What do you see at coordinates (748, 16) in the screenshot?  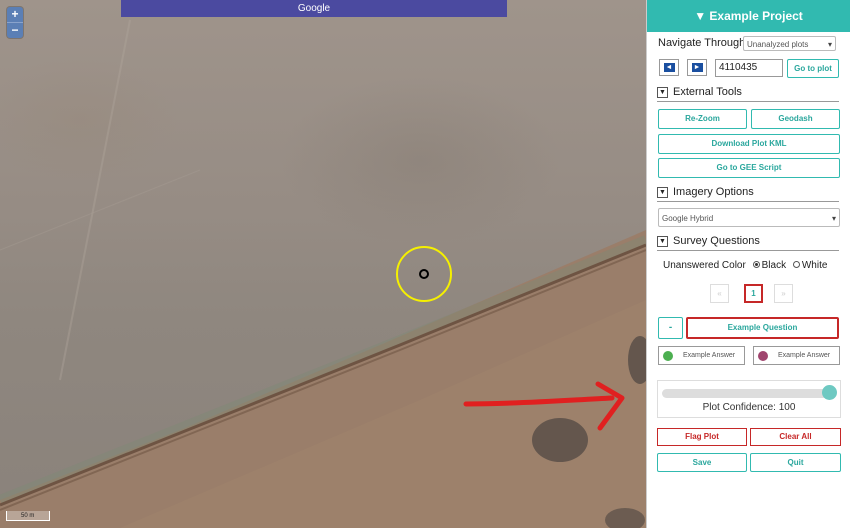 I see `project-title: ▼ Example Project` at bounding box center [748, 16].